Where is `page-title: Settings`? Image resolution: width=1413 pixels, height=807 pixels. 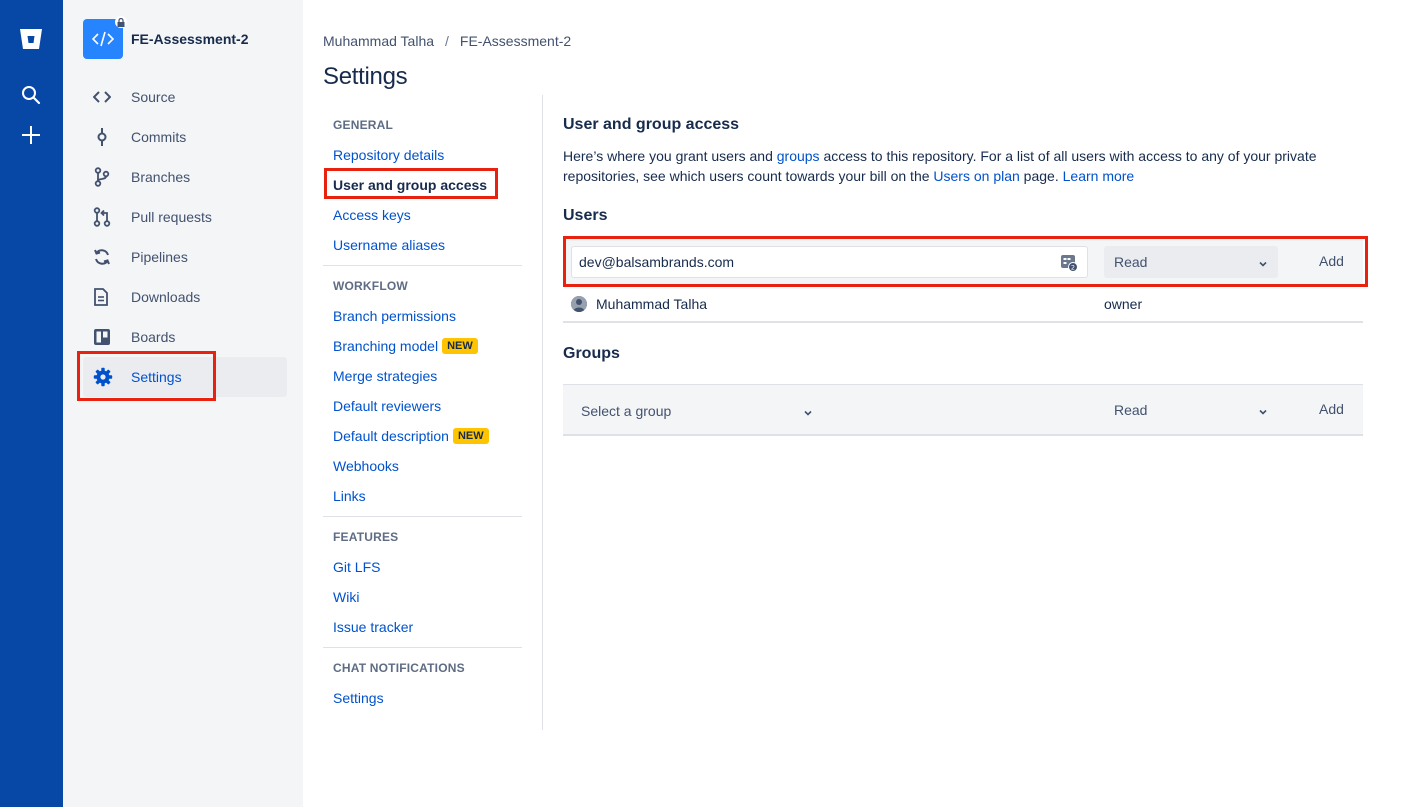
page-title: Settings is located at coordinates (365, 76).